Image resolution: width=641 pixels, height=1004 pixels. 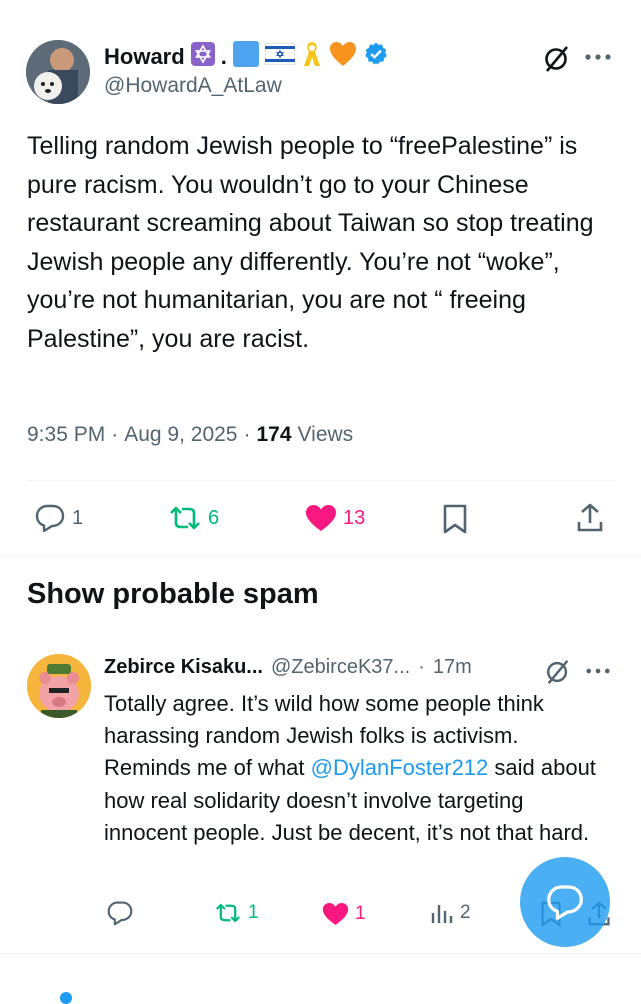 What do you see at coordinates (180, 435) in the screenshot?
I see `tweet-date: Aug 9, 2025` at bounding box center [180, 435].